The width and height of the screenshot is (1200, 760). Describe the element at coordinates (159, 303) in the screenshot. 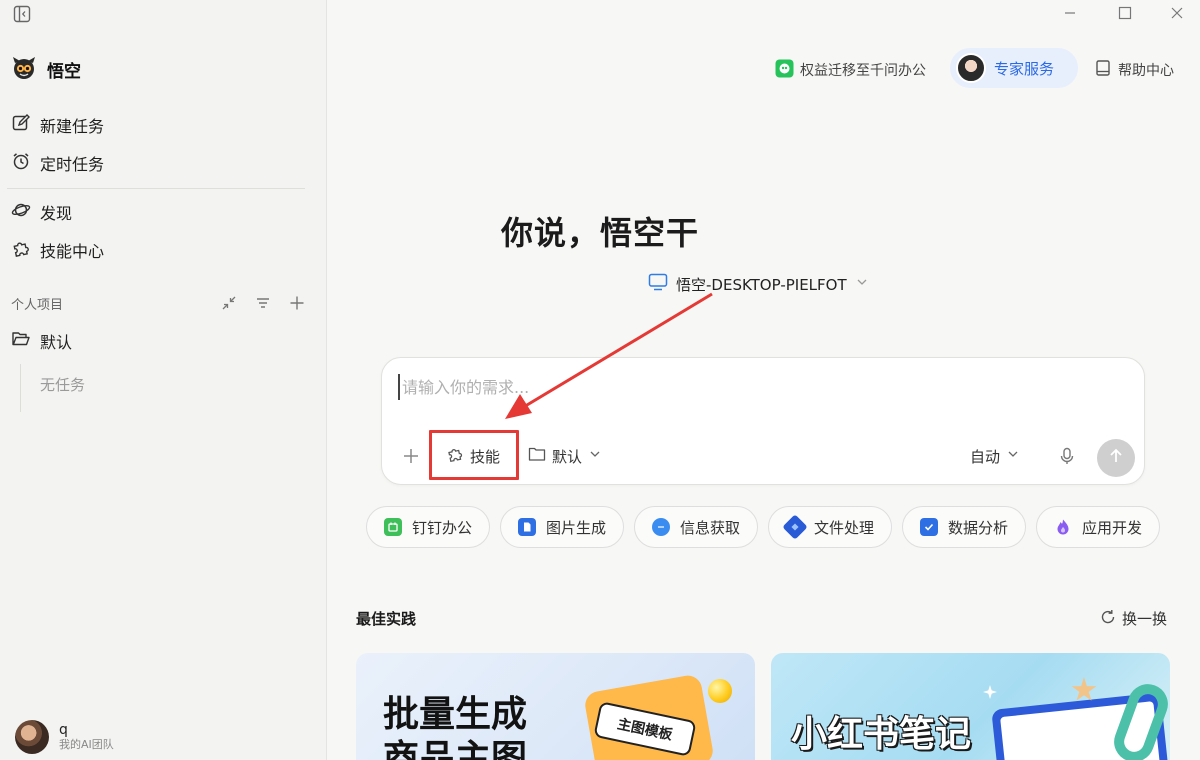

I see `projects-section-header: 个人项目` at that location.